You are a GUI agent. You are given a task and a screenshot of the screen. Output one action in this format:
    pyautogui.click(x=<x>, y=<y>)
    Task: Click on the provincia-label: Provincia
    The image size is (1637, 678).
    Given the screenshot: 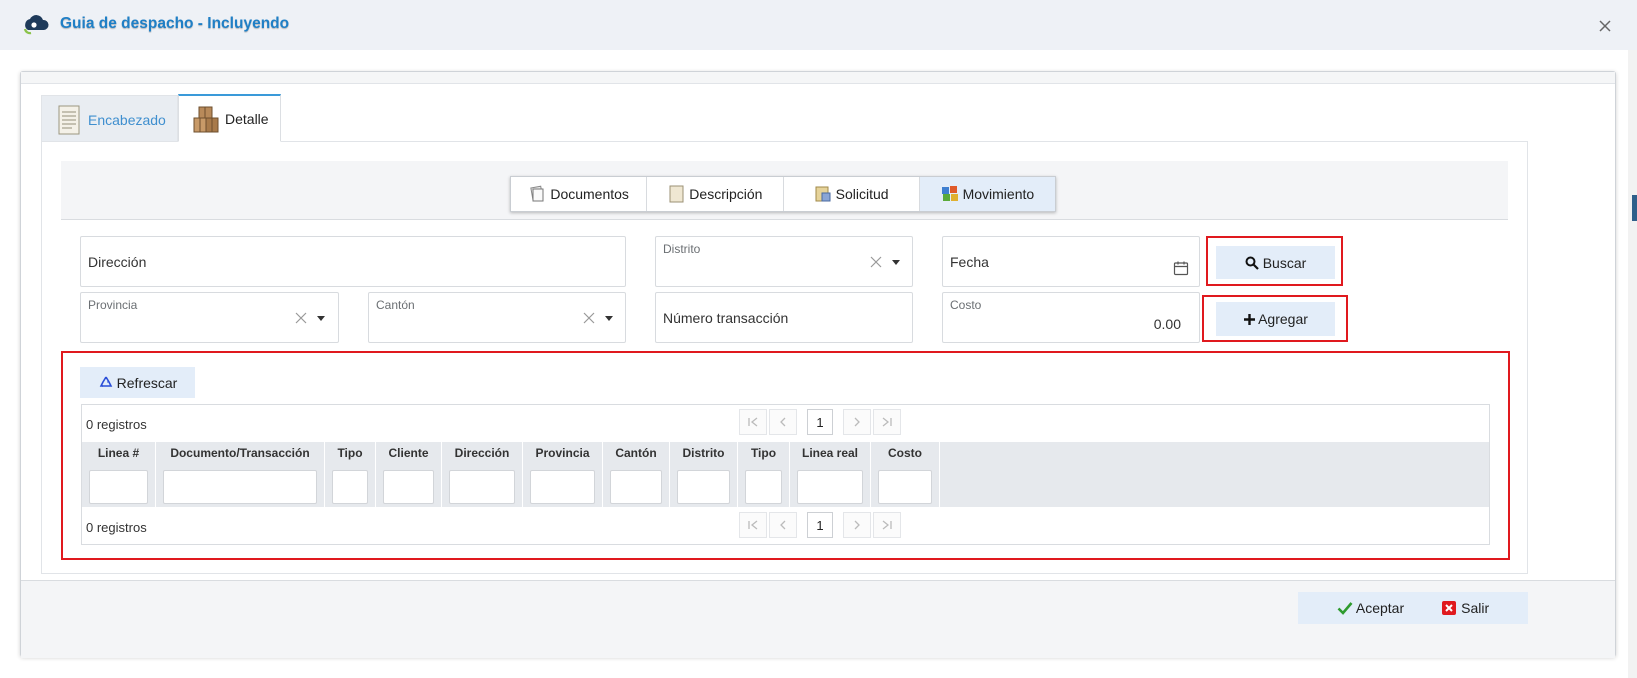 What is the action you would take?
    pyautogui.click(x=113, y=305)
    